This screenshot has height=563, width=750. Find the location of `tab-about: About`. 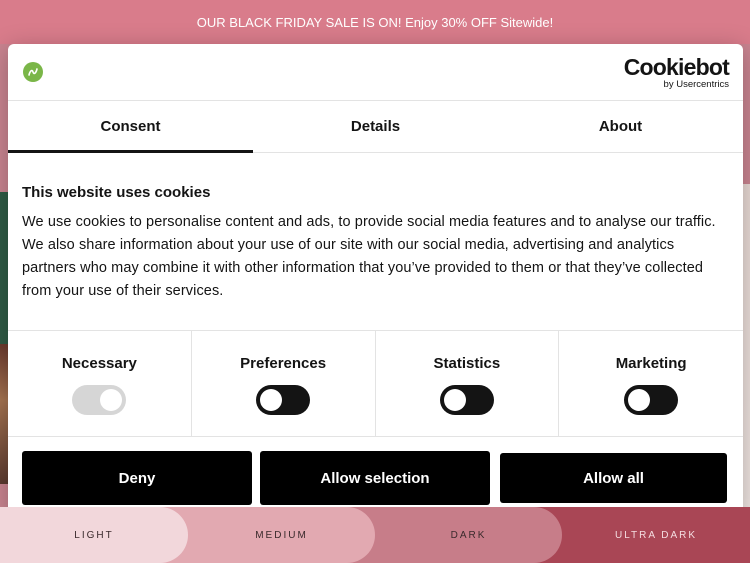

tab-about: About is located at coordinates (620, 126).